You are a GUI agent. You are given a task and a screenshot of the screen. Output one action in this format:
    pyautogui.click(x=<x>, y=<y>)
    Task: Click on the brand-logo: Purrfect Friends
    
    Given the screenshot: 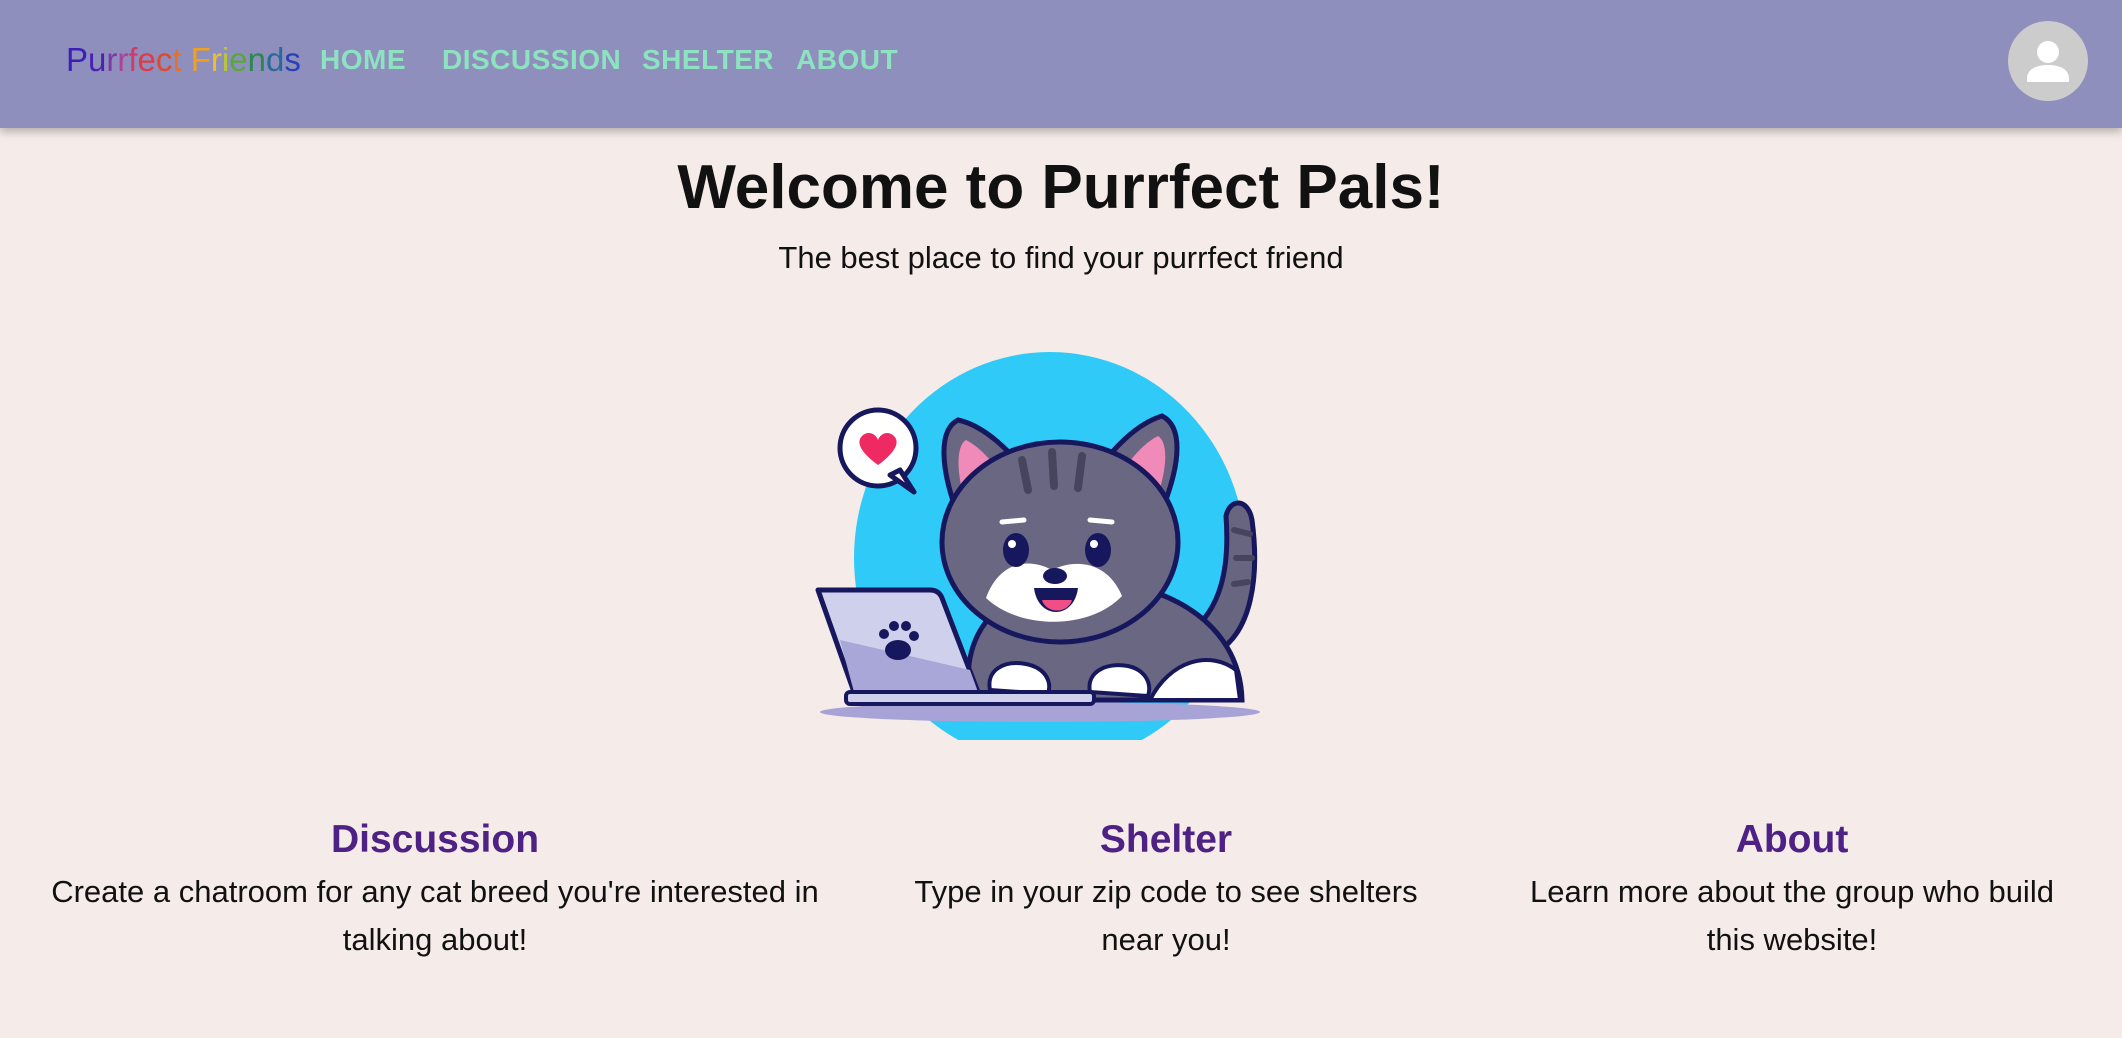 What is the action you would take?
    pyautogui.click(x=183, y=60)
    